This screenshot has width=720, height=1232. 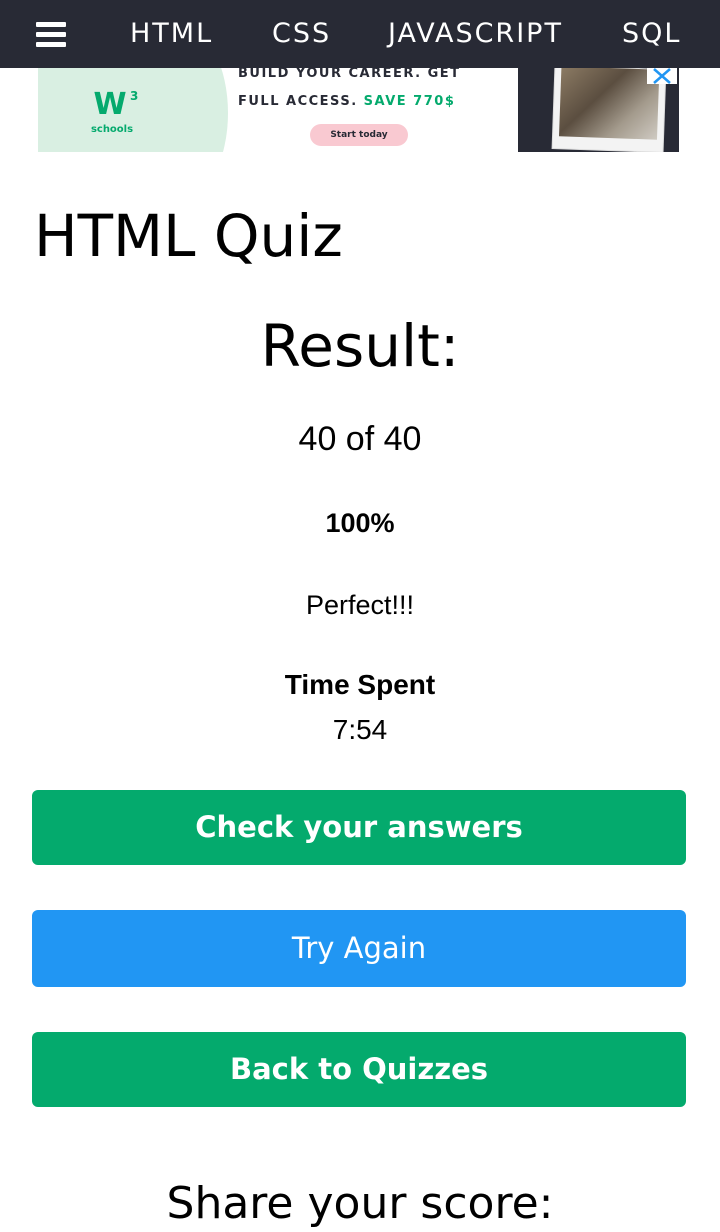 I want to click on share-score-heading: Share your score:, so click(x=360, y=1203).